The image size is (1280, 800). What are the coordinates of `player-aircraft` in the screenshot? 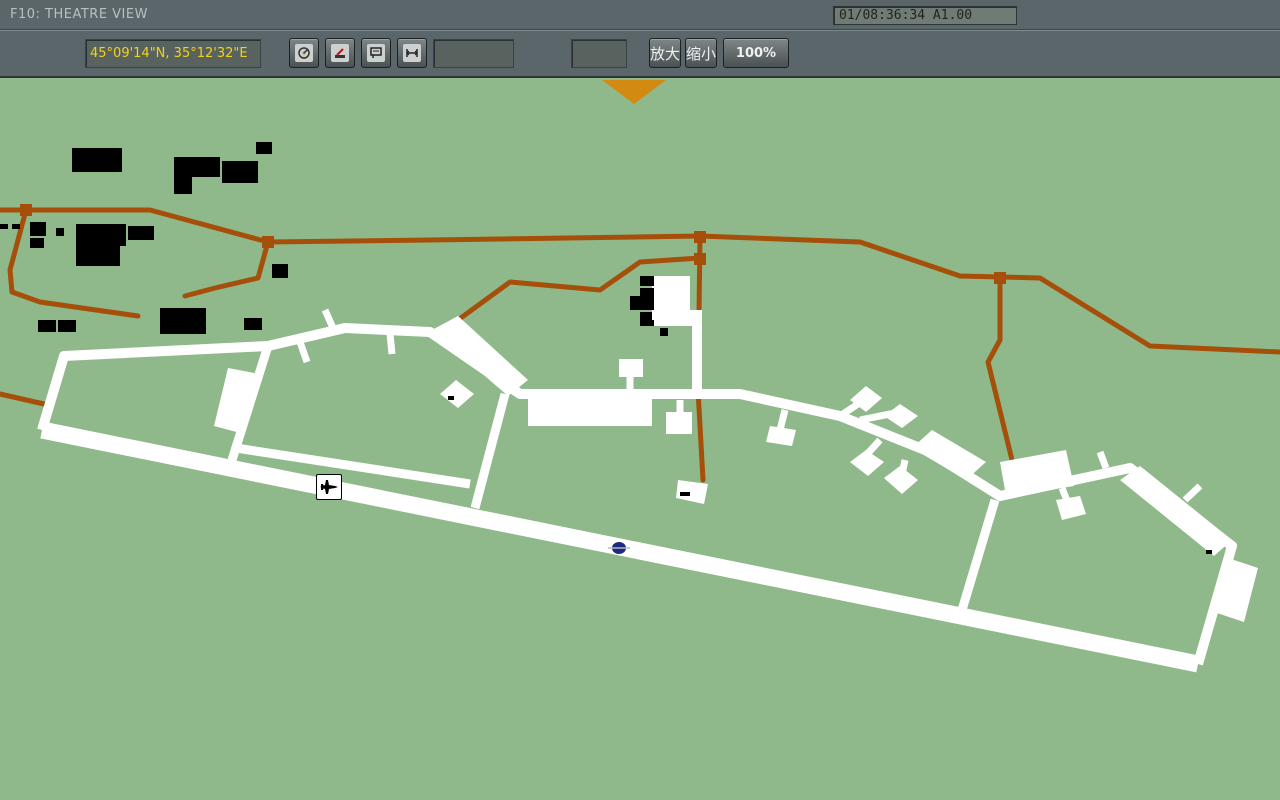 It's located at (329, 487).